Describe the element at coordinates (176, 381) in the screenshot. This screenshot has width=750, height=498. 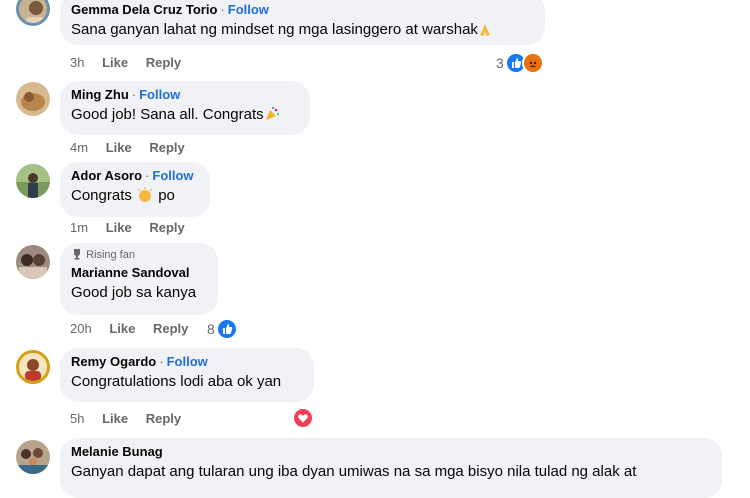
I see `comment-text: Congratulations lodi aba ok yan` at that location.